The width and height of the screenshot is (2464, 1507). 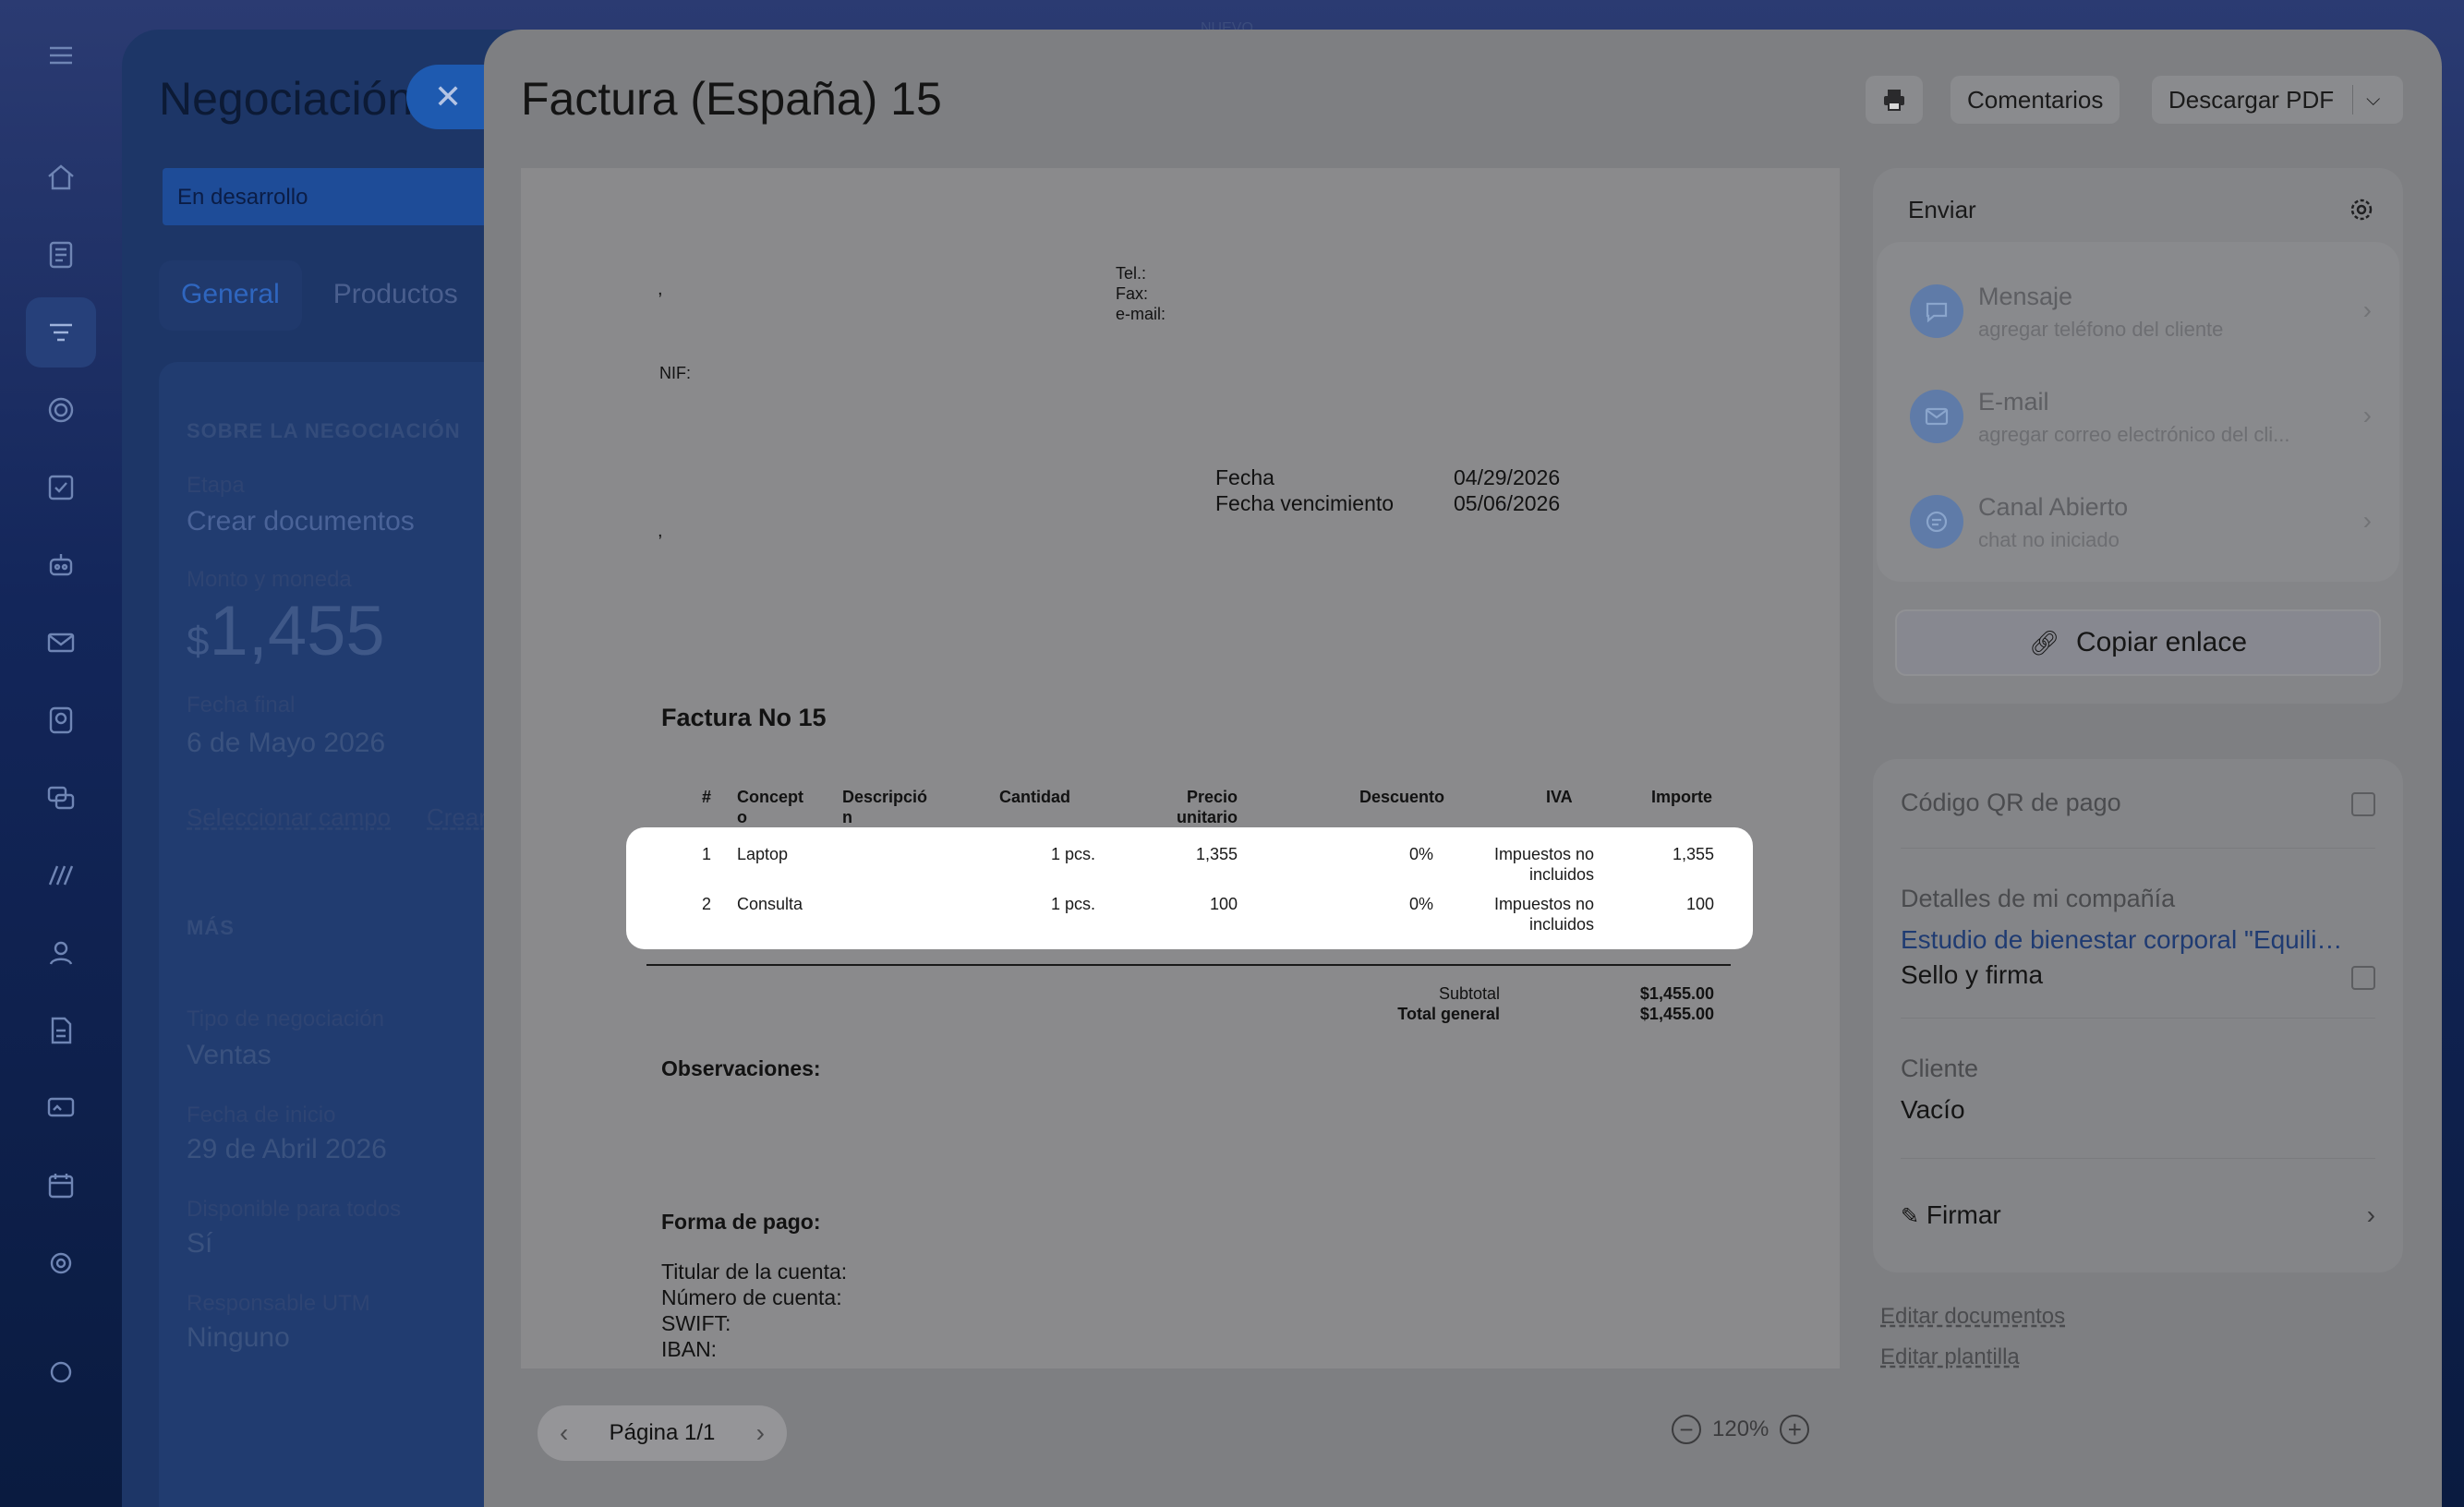 I want to click on deal-amount: $1,455, so click(x=286, y=631).